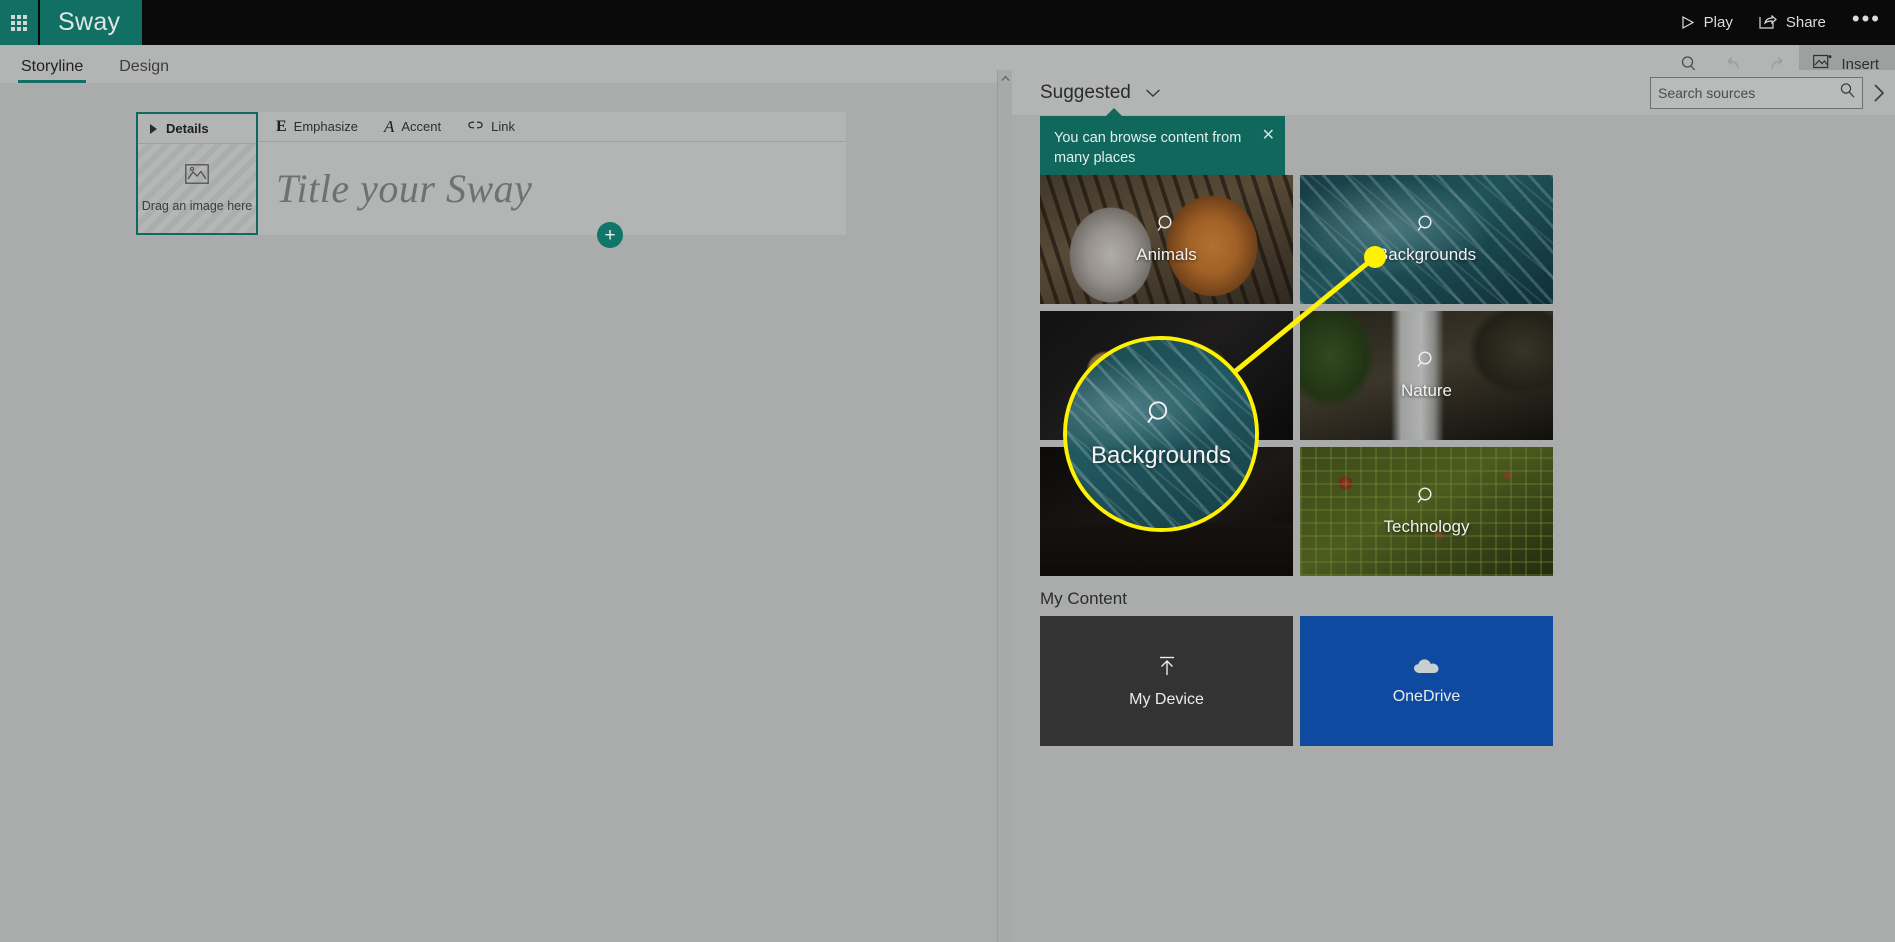 The width and height of the screenshot is (1895, 942). I want to click on share-label: Share, so click(1805, 22).